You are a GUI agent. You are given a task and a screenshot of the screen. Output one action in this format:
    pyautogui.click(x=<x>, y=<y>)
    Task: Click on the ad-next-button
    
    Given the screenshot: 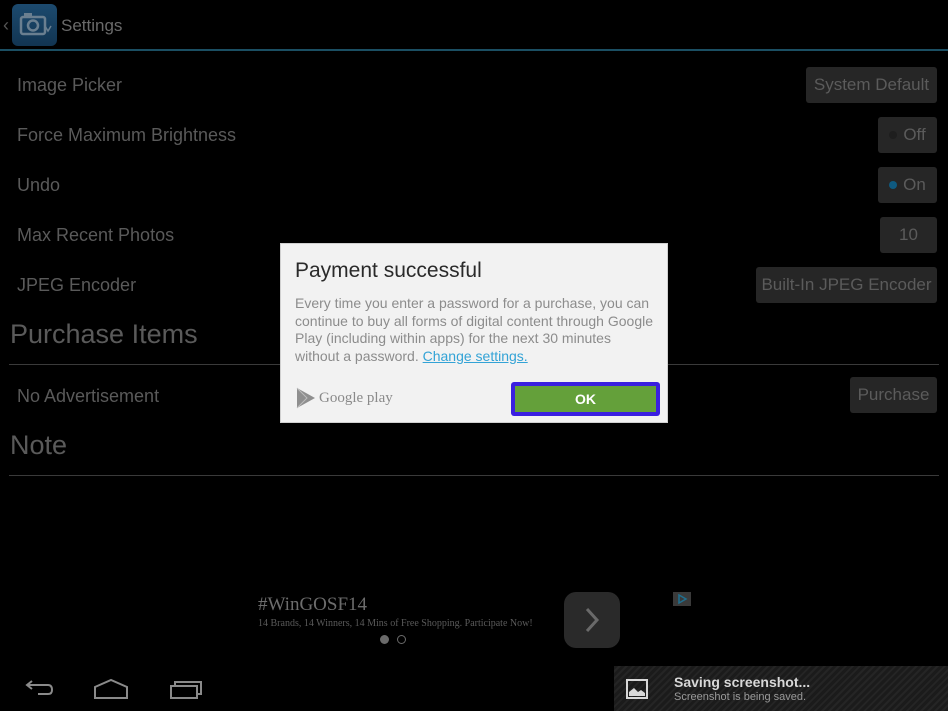 What is the action you would take?
    pyautogui.click(x=592, y=620)
    